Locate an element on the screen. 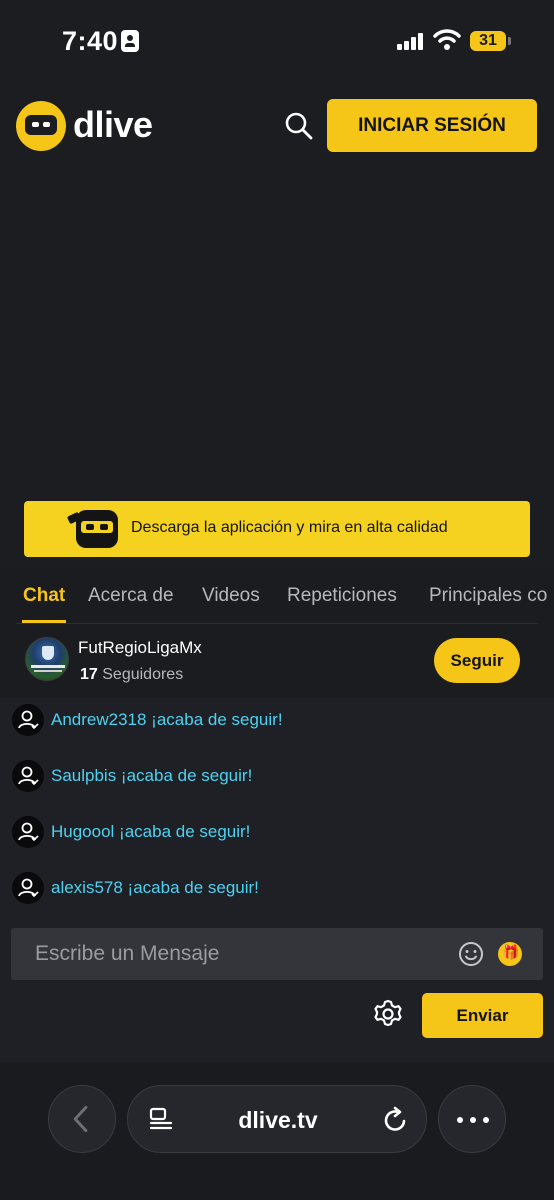 This screenshot has height=1200, width=554. ninja-mascot-icon is located at coordinates (92, 529).